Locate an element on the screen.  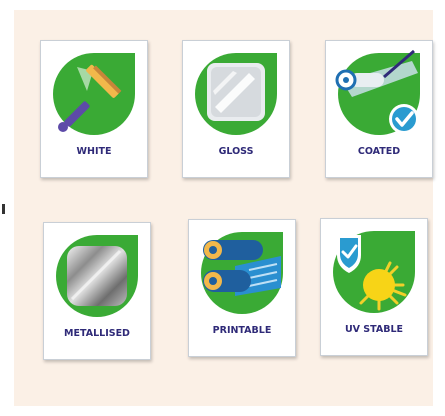
feature-label: GLOSS is located at coordinates (236, 151).